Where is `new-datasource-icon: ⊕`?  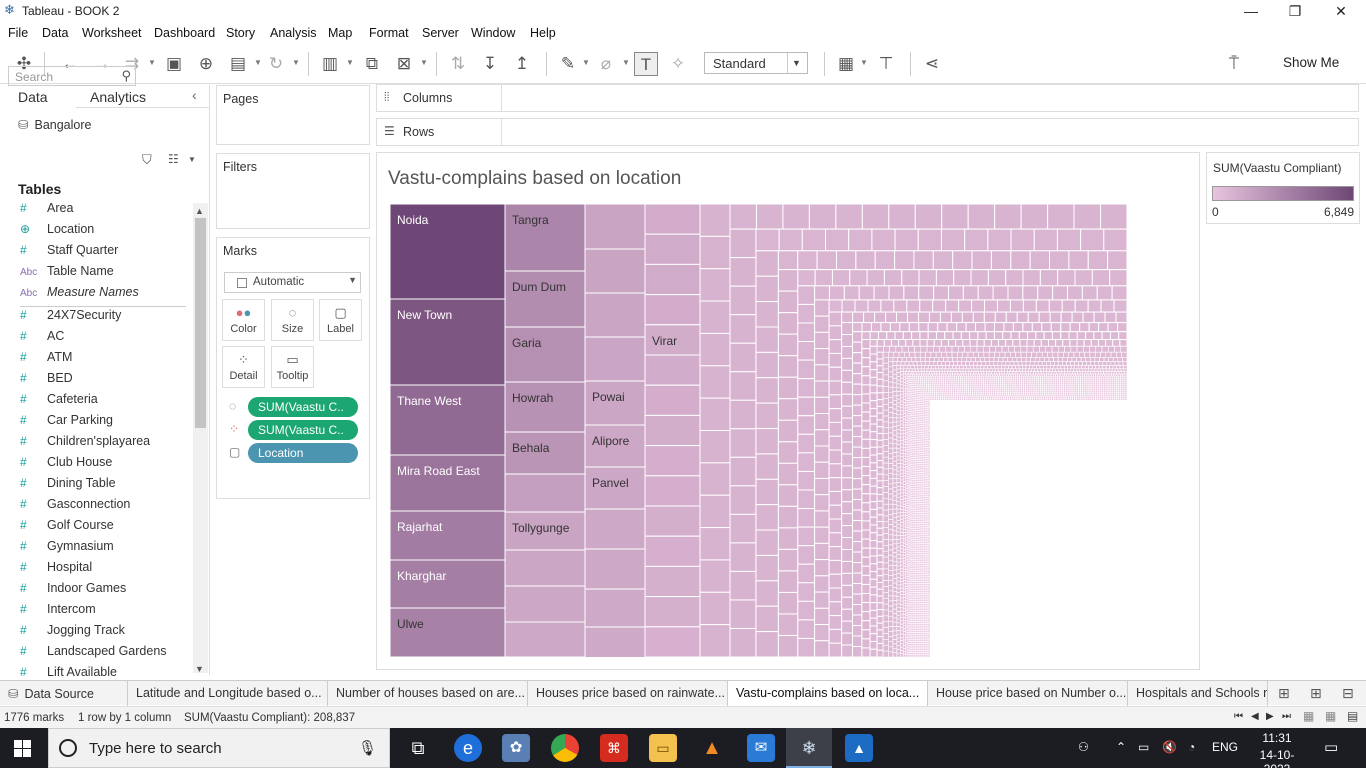
new-datasource-icon: ⊕ is located at coordinates (206, 64).